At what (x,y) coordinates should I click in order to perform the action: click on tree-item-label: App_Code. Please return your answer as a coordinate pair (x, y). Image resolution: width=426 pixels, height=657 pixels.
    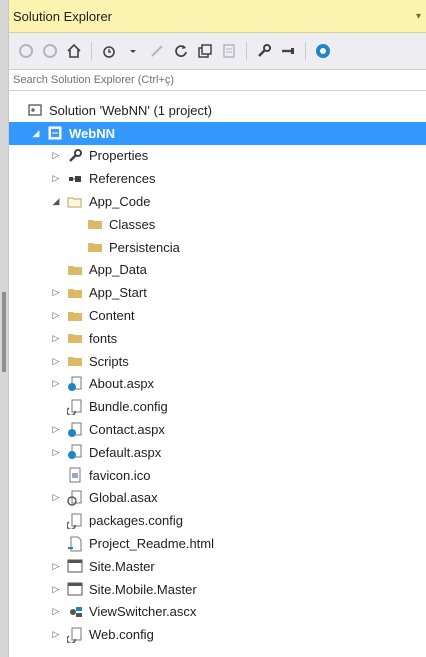
    Looking at the image, I should click on (120, 202).